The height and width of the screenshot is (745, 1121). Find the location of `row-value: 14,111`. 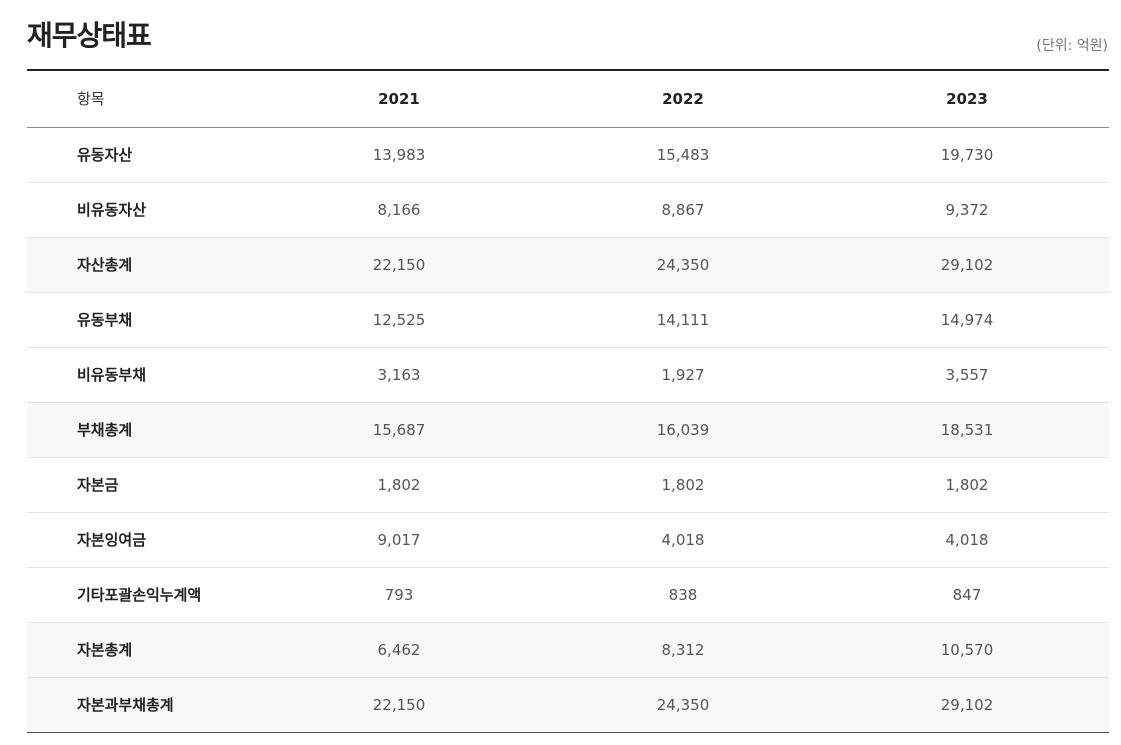

row-value: 14,111 is located at coordinates (683, 320).